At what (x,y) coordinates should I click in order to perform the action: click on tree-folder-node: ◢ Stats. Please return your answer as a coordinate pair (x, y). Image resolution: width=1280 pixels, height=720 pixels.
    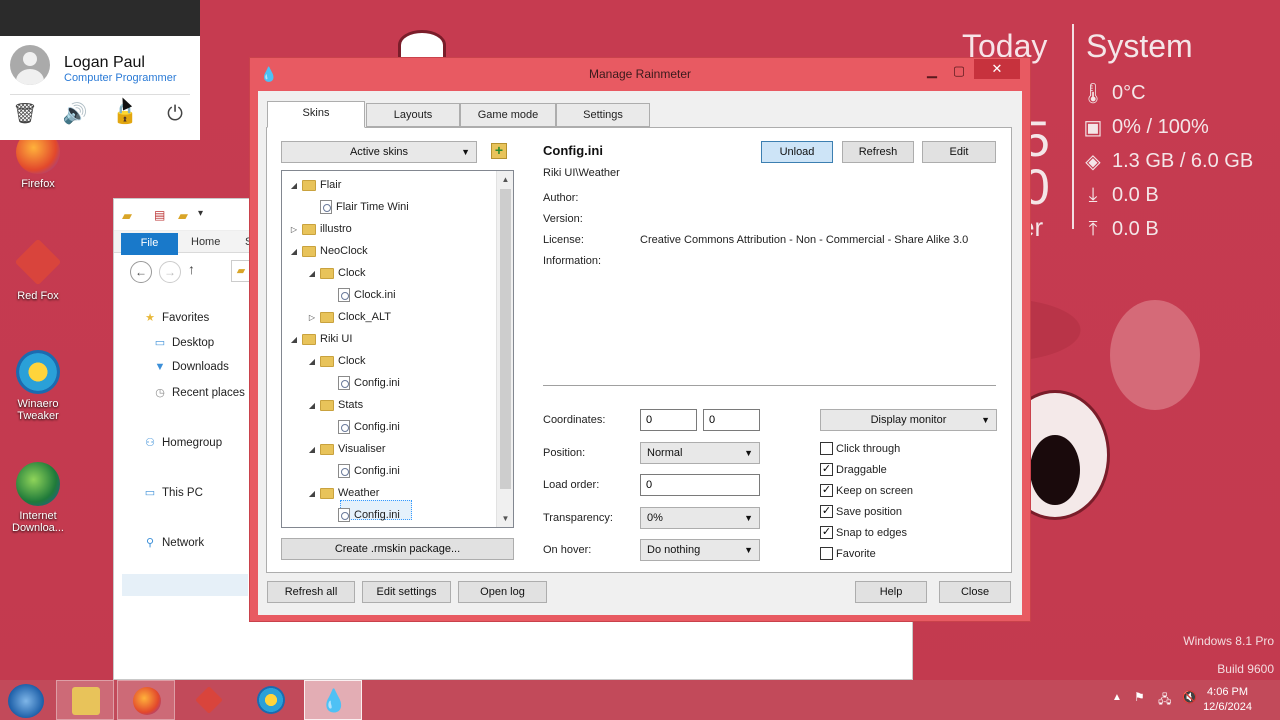
    Looking at the image, I should click on (334, 405).